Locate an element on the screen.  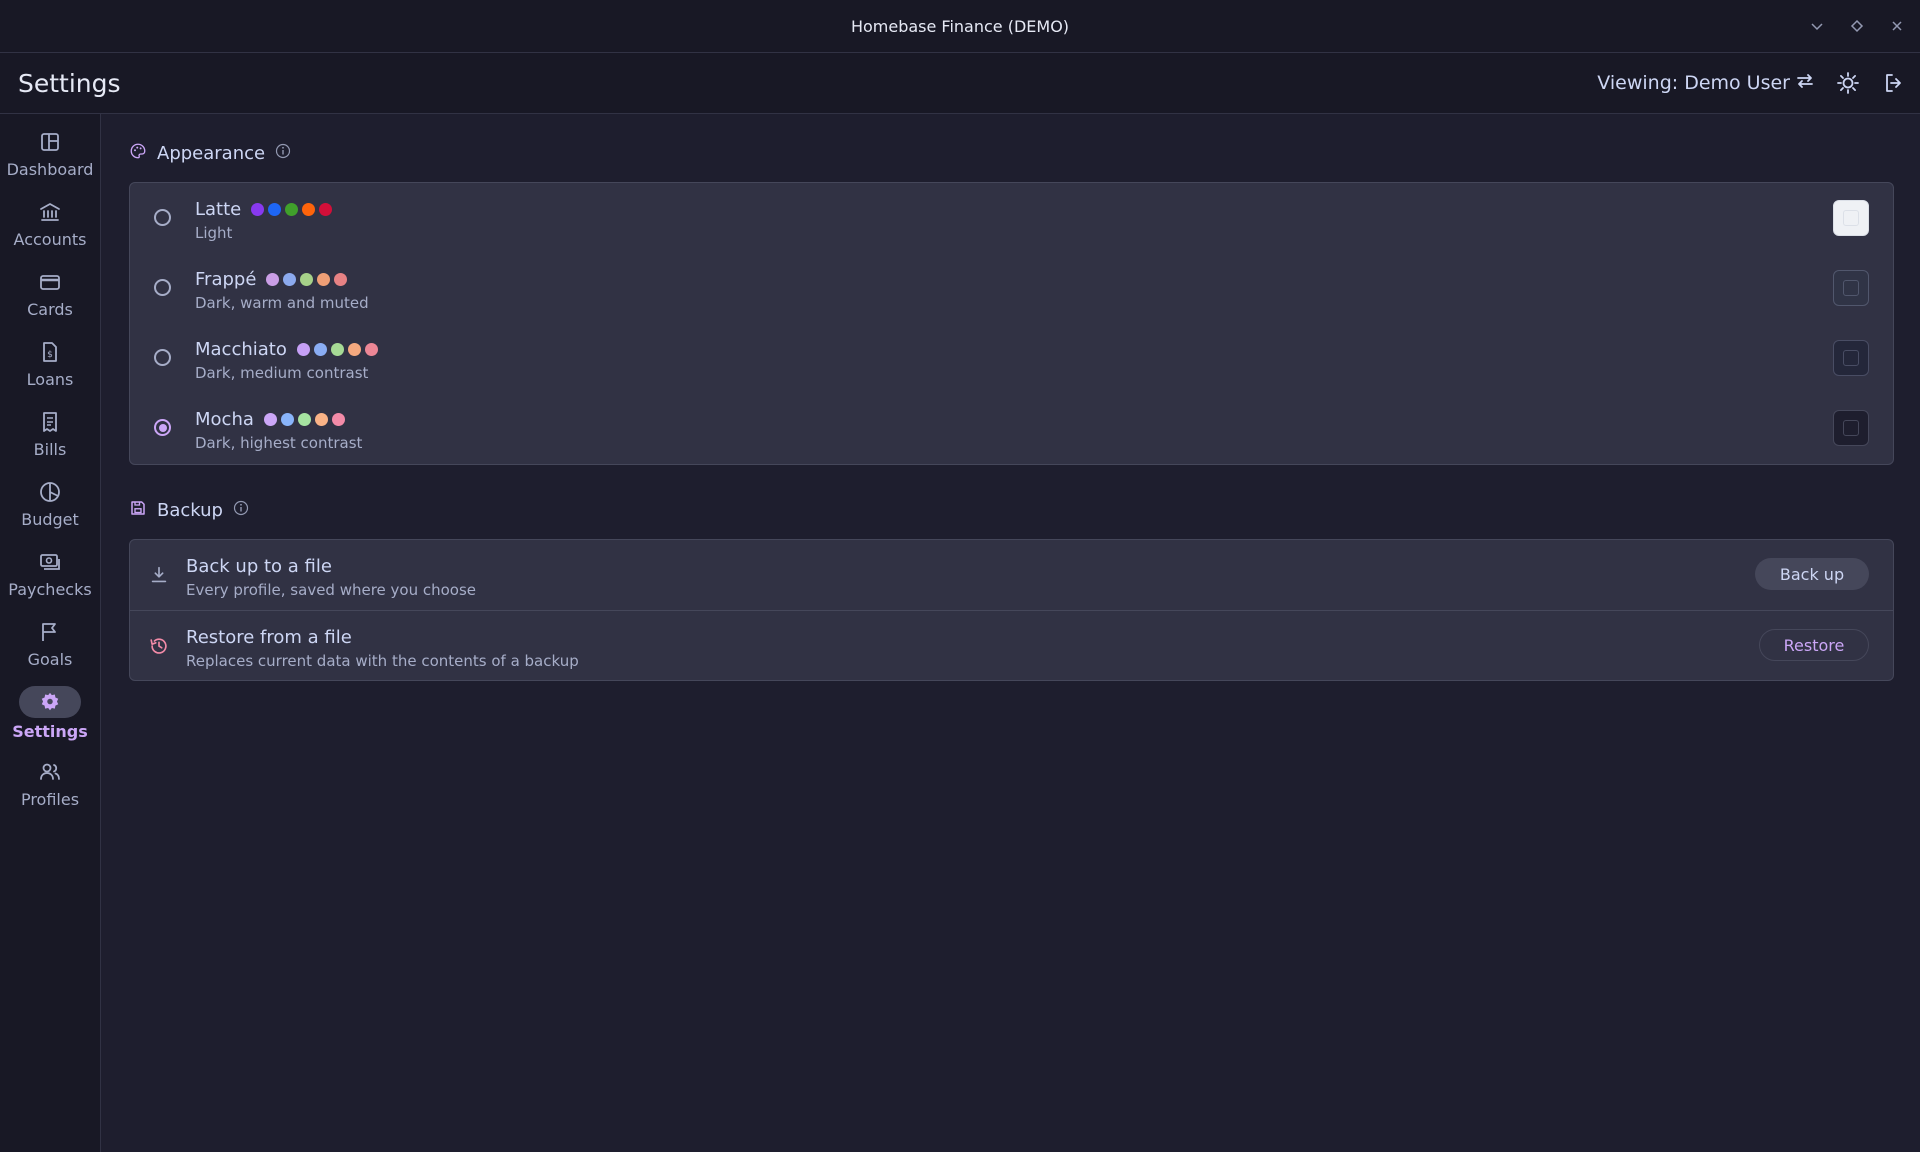
maximize-icon is located at coordinates (1857, 26).